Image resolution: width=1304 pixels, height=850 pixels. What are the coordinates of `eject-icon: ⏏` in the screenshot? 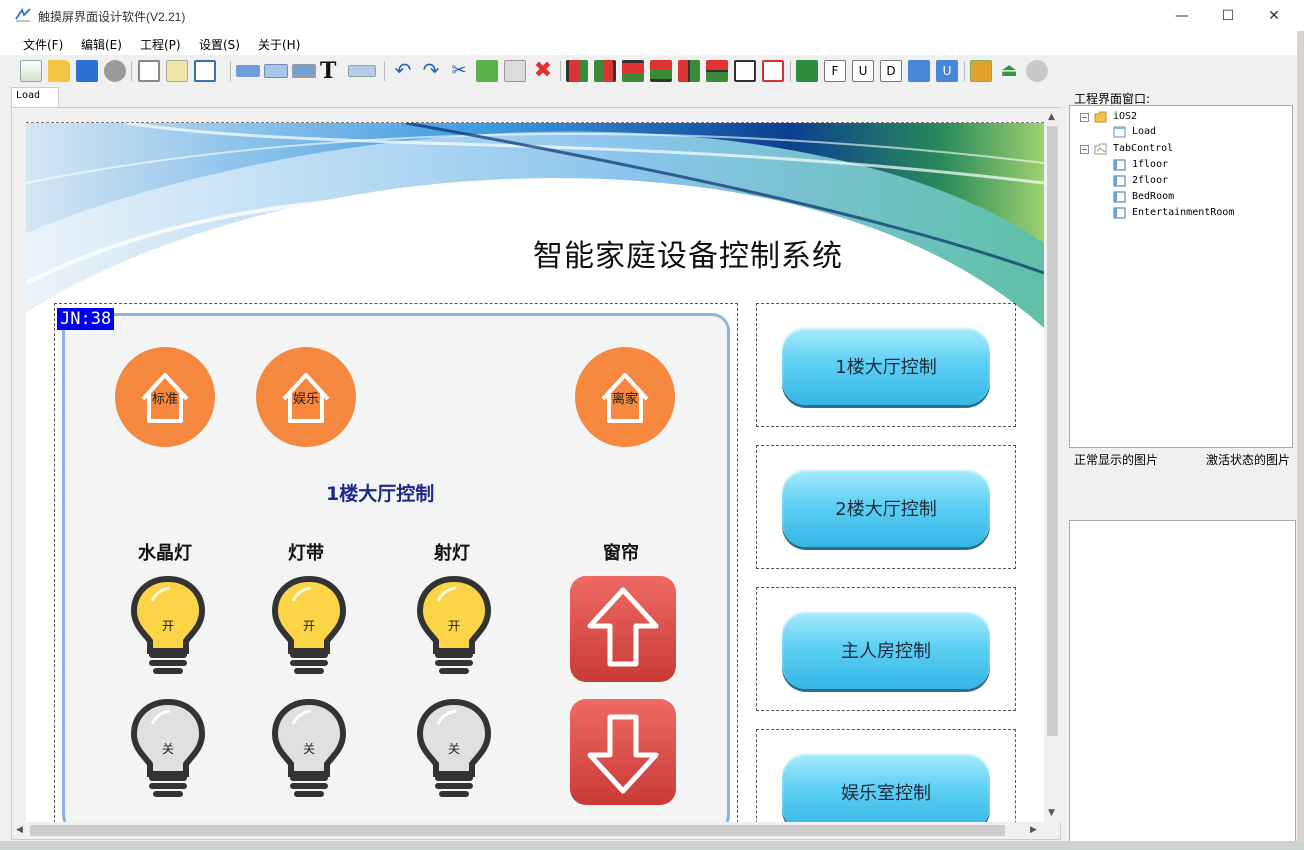 It's located at (1009, 71).